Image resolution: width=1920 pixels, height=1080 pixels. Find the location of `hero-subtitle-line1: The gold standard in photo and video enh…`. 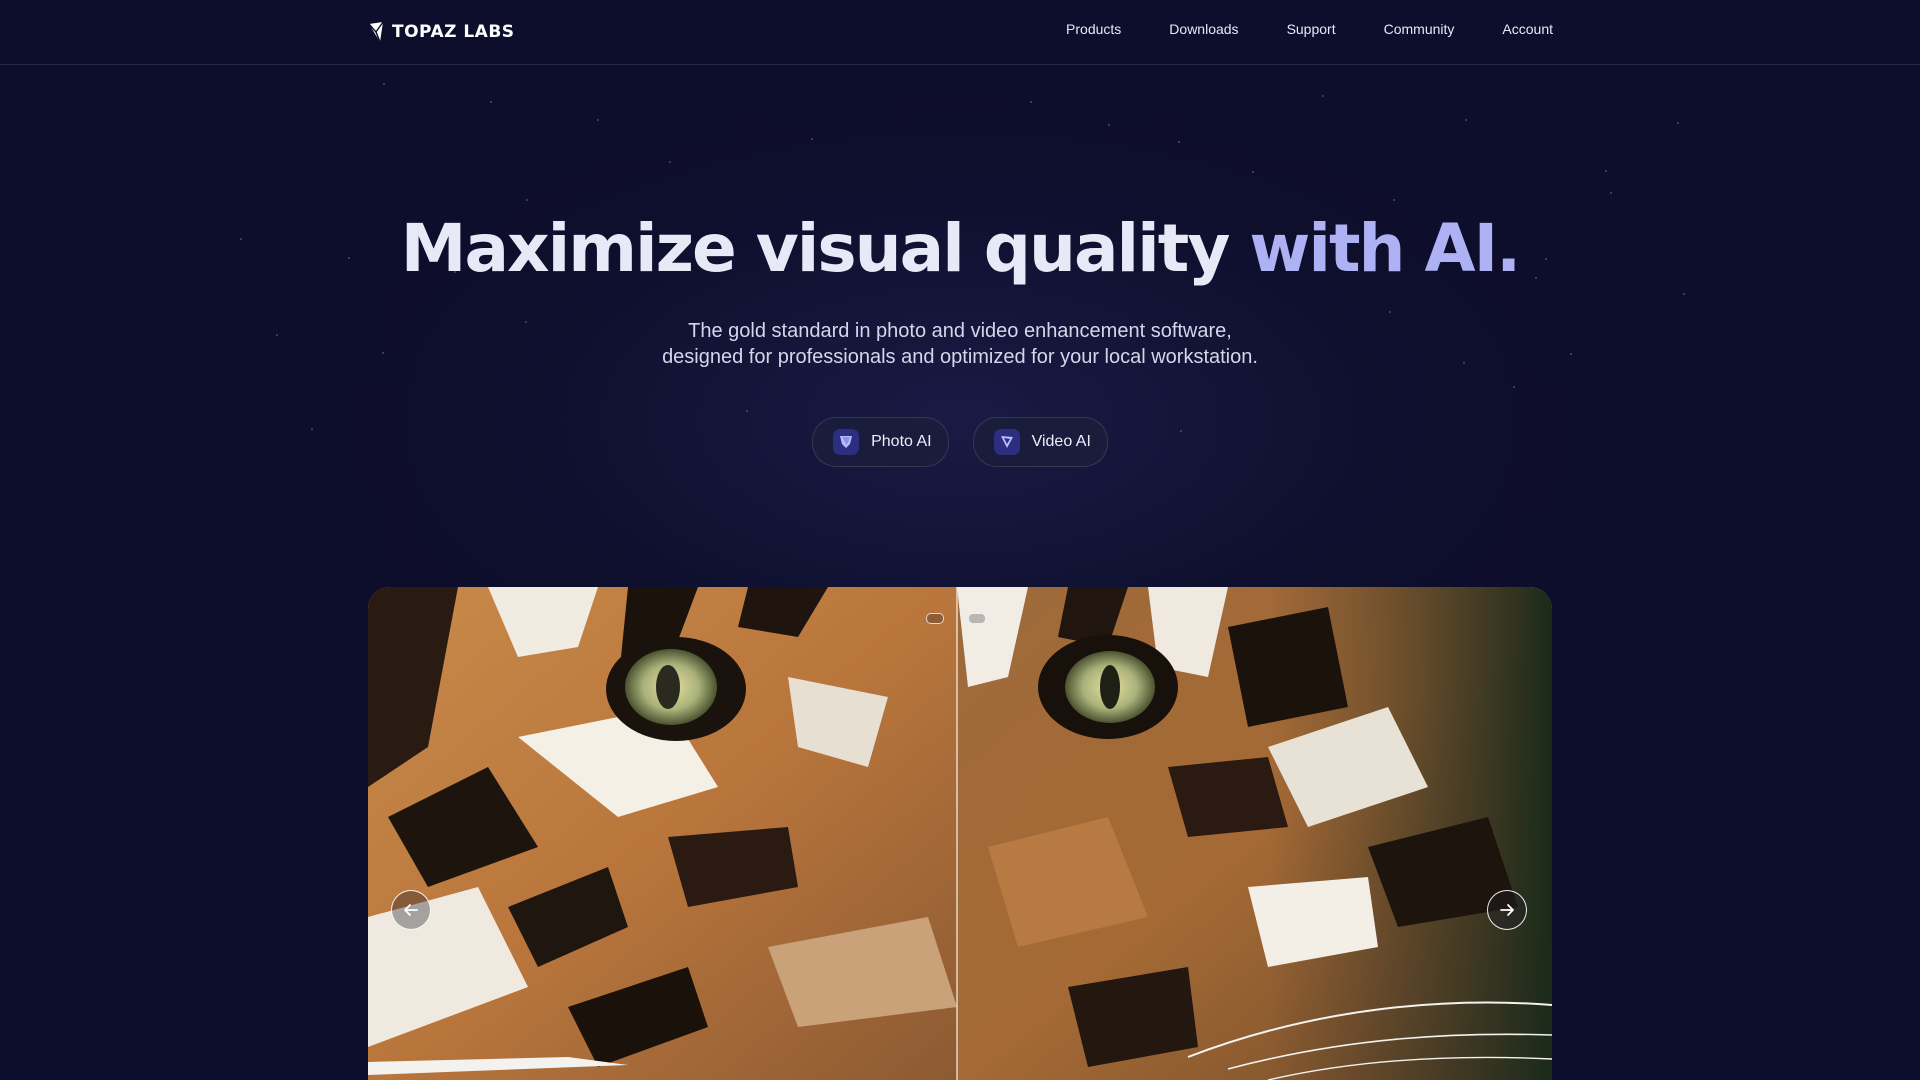

hero-subtitle-line1: The gold standard in photo and video enh… is located at coordinates (960, 331).